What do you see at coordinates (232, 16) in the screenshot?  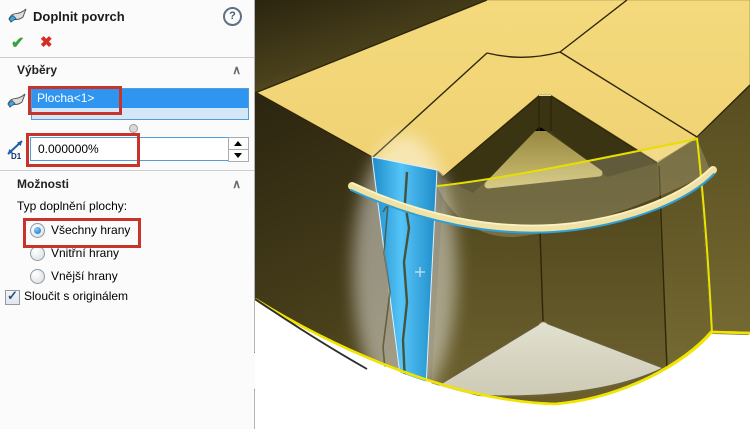 I see `help-button: ?` at bounding box center [232, 16].